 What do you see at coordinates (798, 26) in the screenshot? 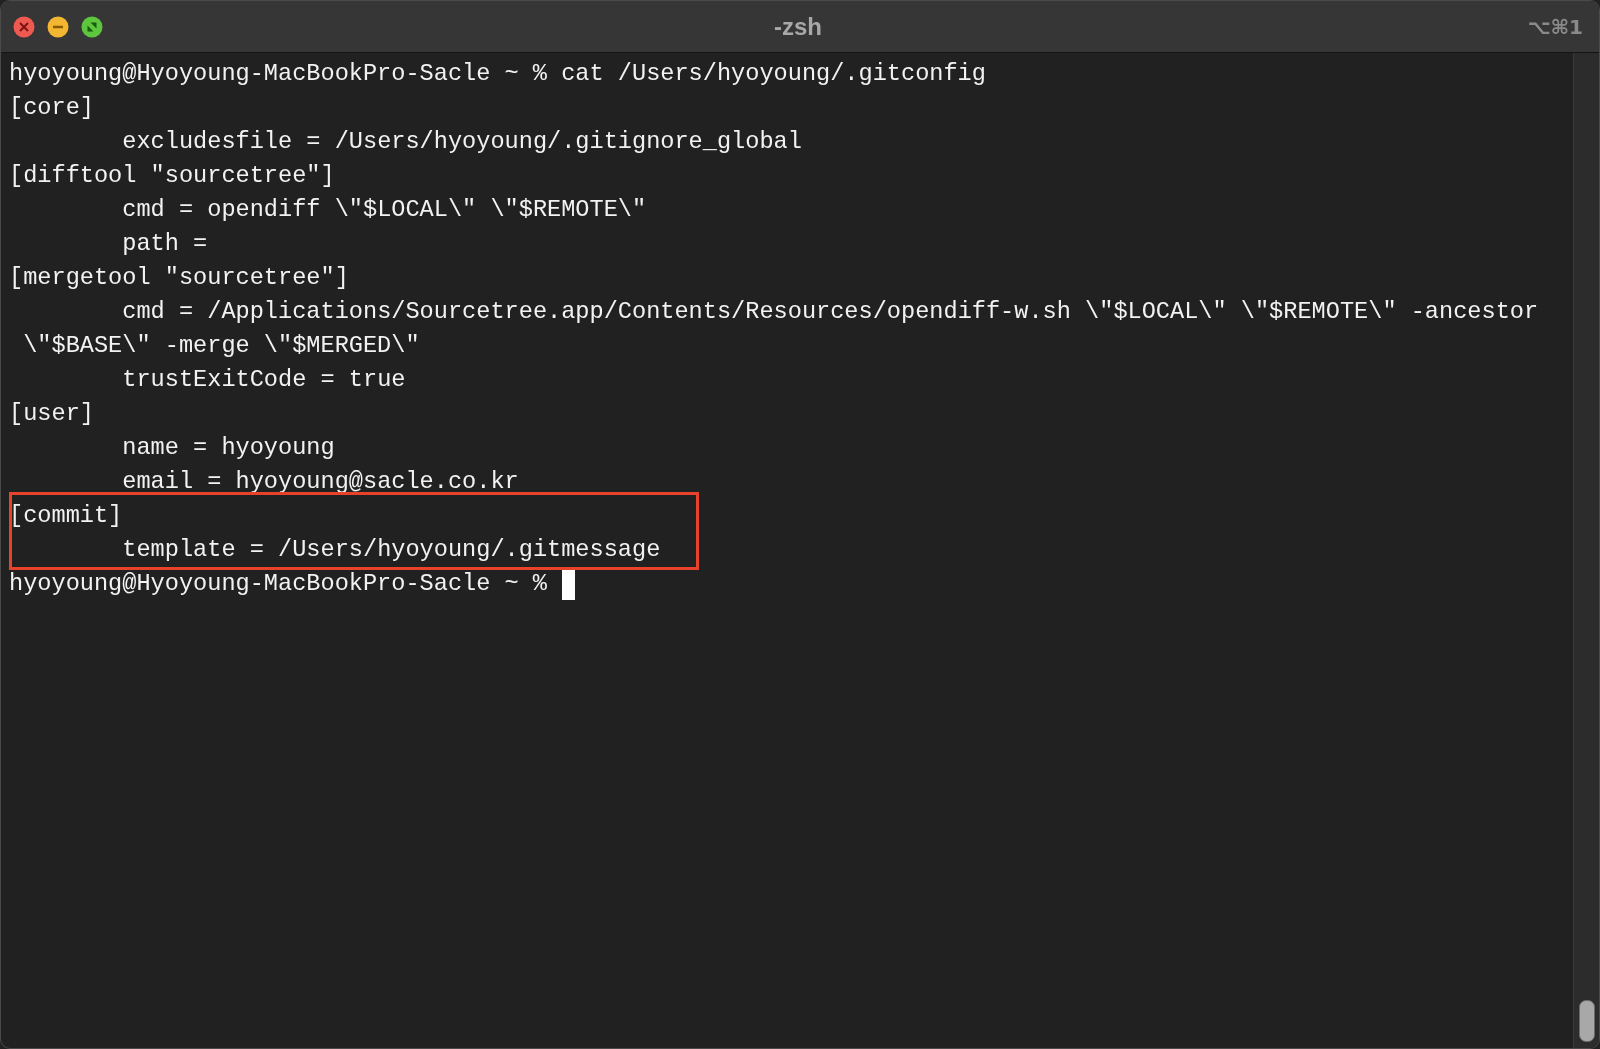
I see `window-title: -zsh` at bounding box center [798, 26].